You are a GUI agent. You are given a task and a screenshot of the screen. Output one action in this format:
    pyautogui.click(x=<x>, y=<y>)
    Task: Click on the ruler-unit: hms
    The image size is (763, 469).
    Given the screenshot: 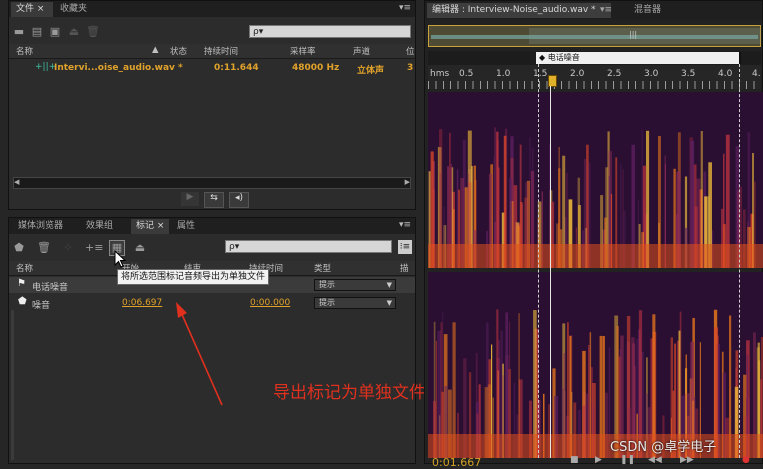 What is the action you would take?
    pyautogui.click(x=440, y=74)
    